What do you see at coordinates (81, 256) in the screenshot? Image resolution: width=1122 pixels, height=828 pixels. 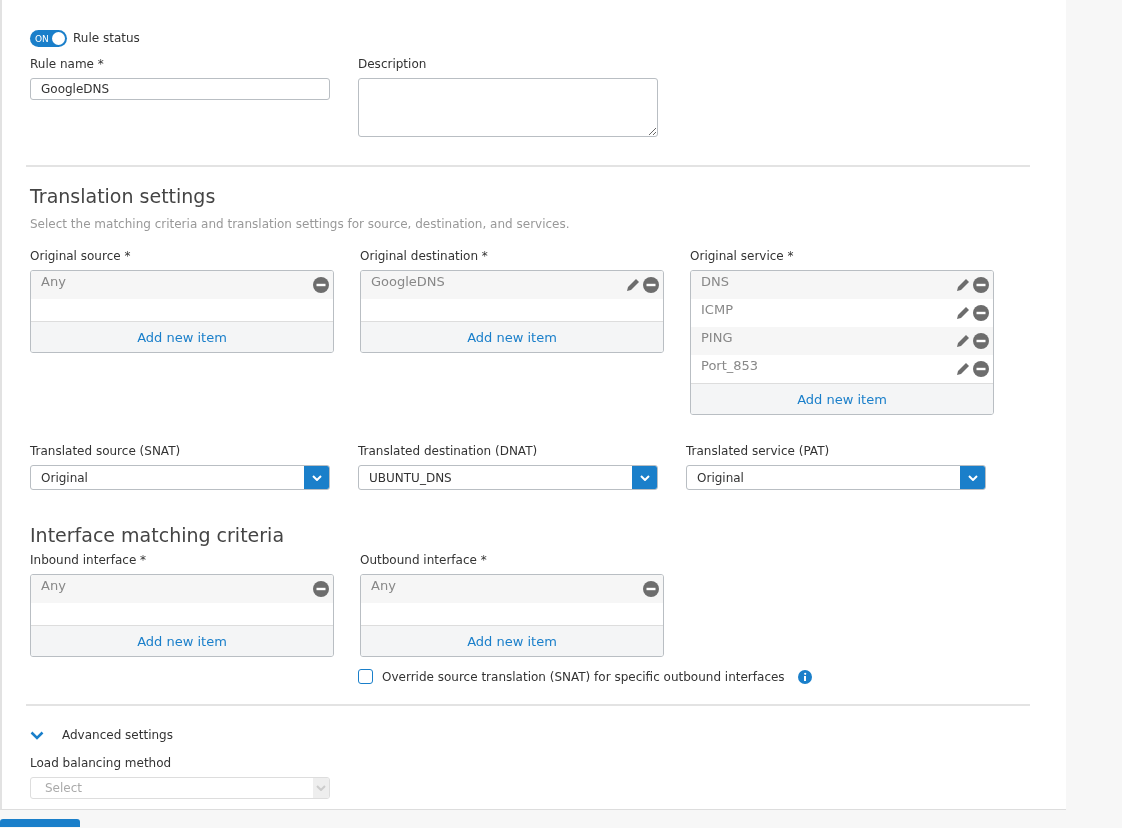 I see `field-label: Original source *` at bounding box center [81, 256].